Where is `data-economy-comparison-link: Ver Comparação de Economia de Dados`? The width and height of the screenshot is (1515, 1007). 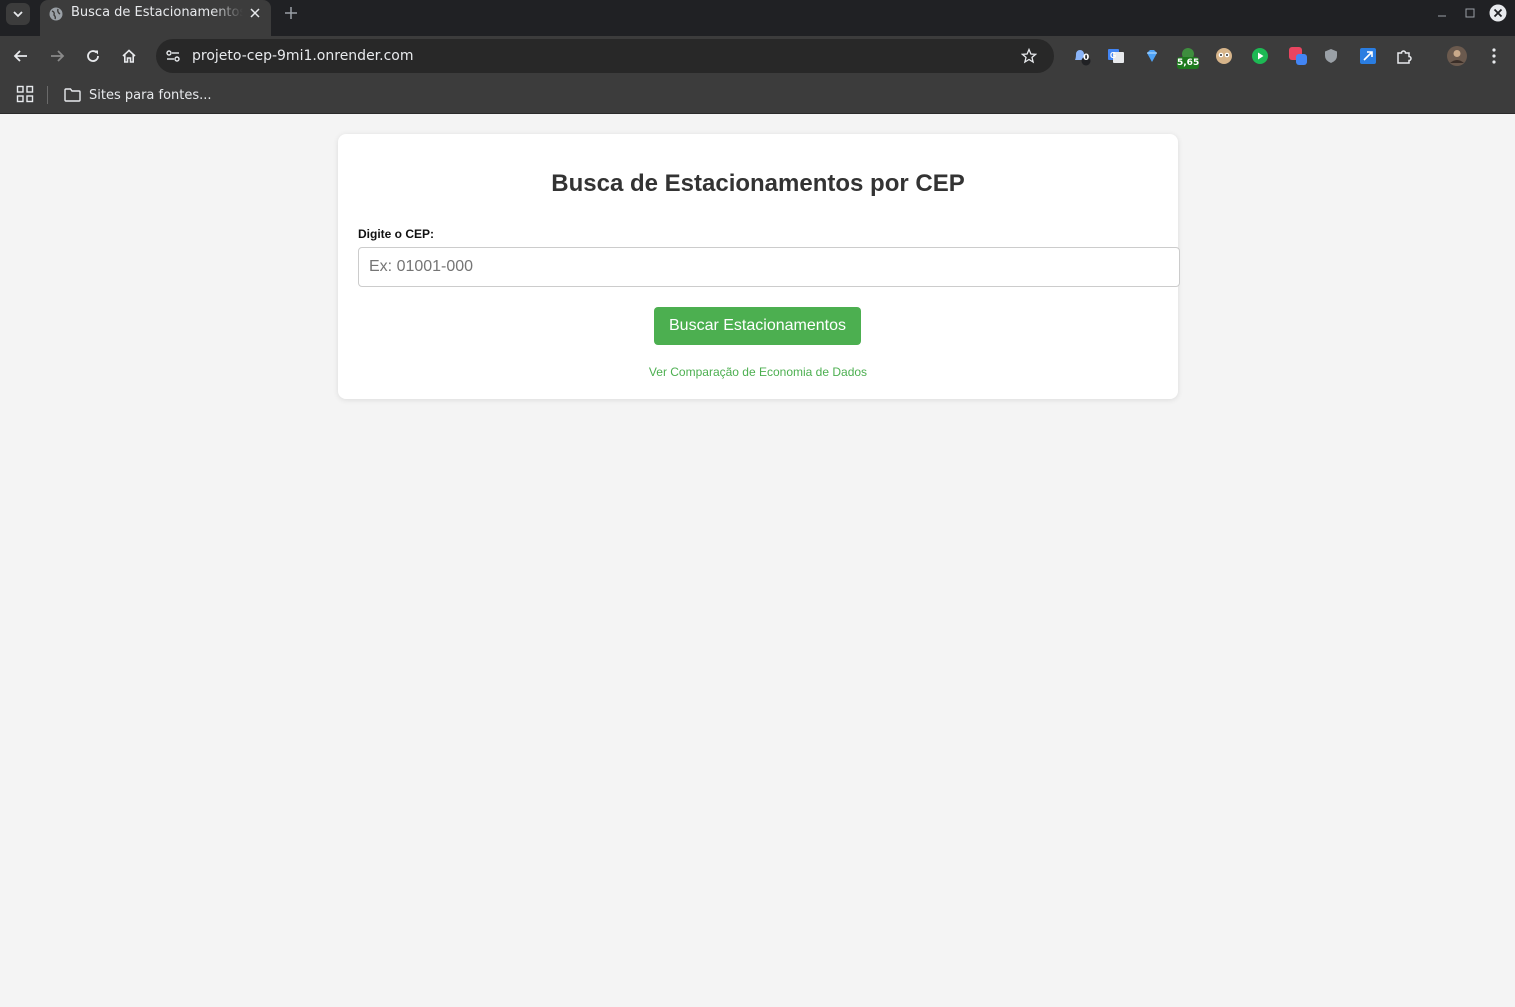
data-economy-comparison-link: Ver Comparação de Economia de Dados is located at coordinates (758, 372).